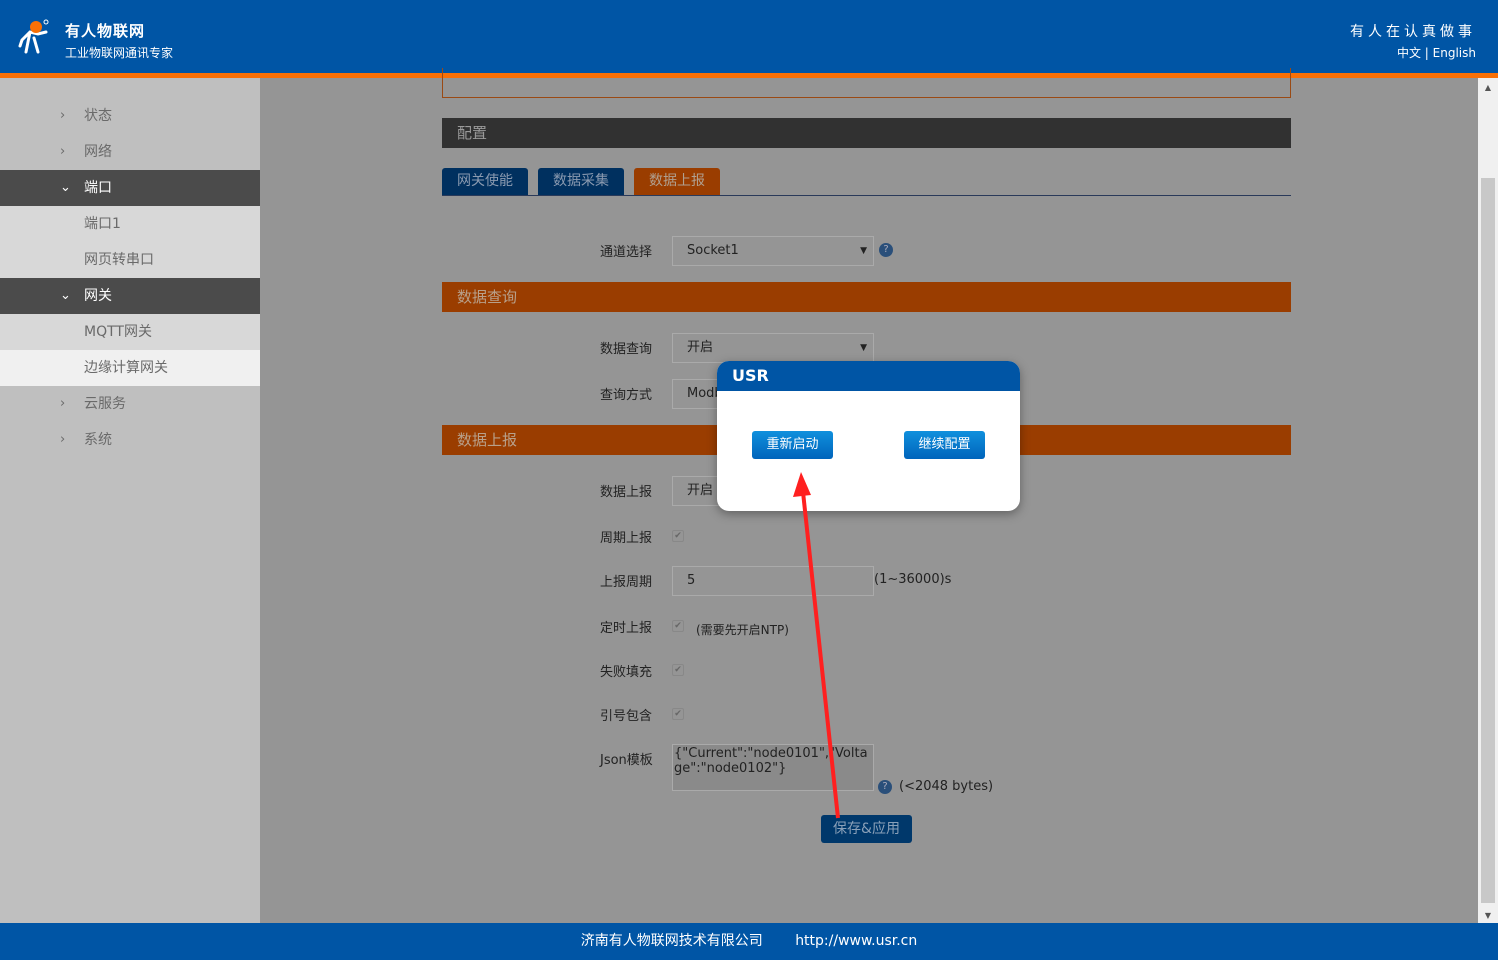 This screenshot has height=960, width=1498. Describe the element at coordinates (816, 645) in the screenshot. I see `annotation-arrow-icon` at that location.